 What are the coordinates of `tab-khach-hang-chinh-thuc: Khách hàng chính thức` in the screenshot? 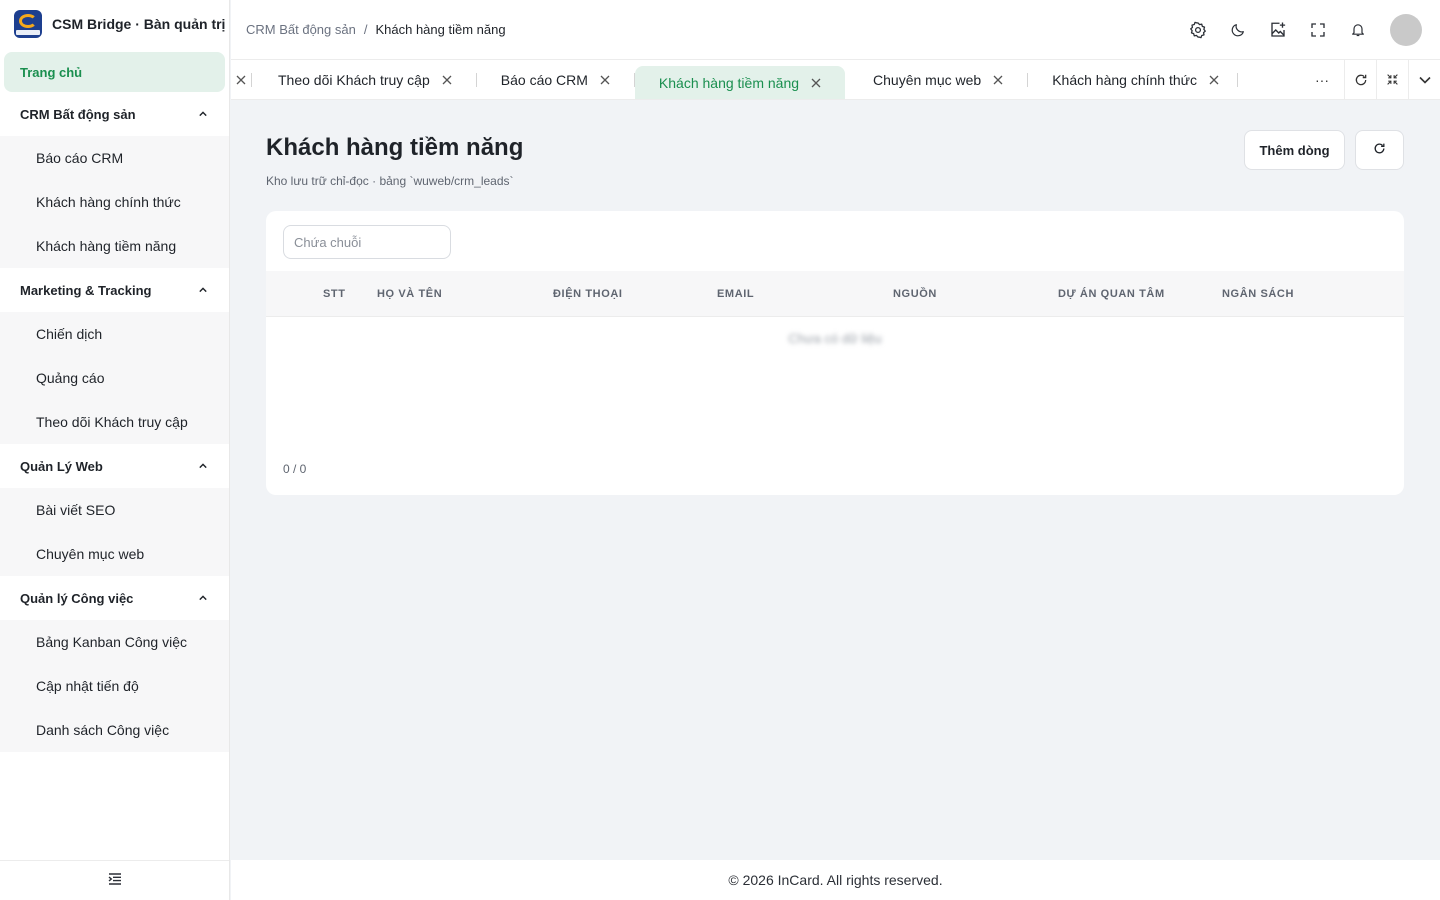 It's located at (1132, 79).